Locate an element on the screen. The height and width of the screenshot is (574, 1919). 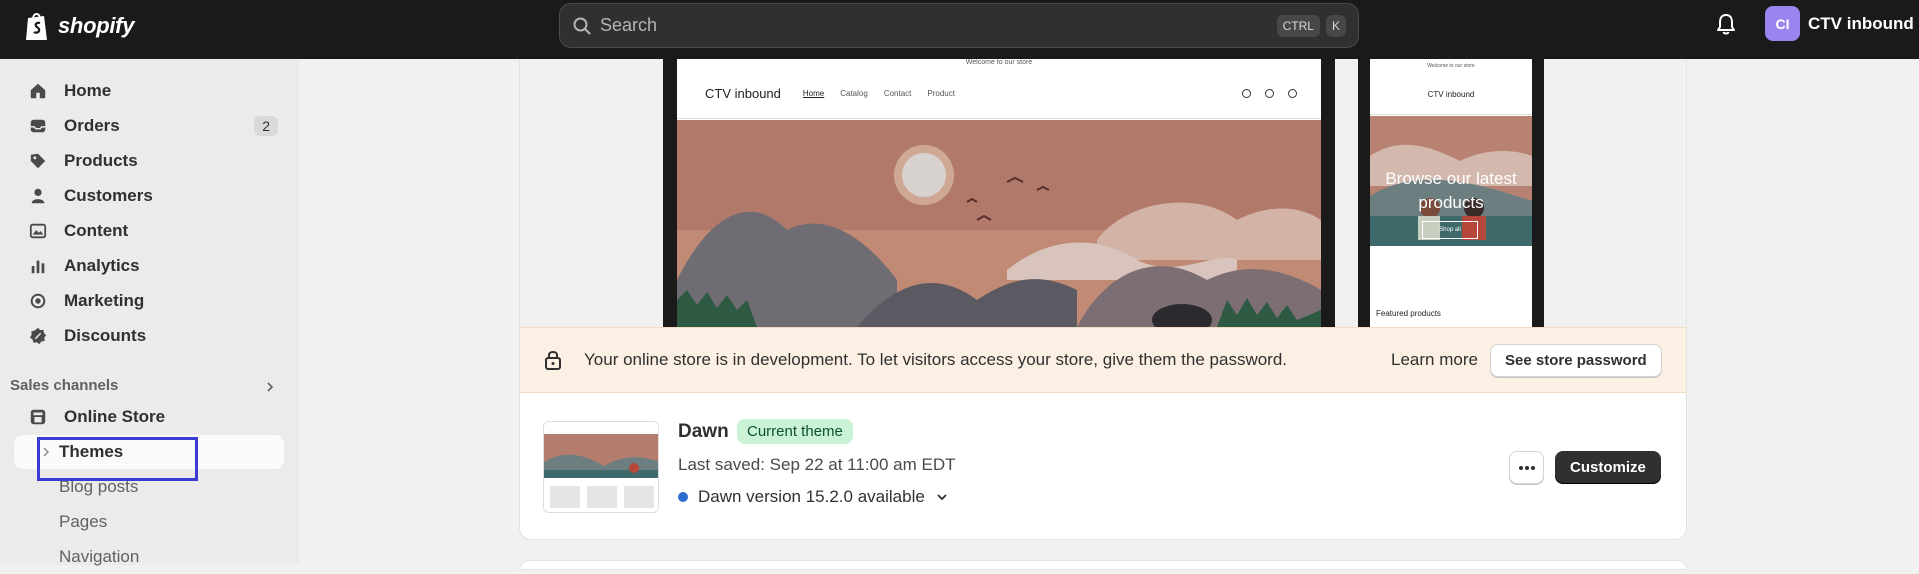
shopify-bag-icon is located at coordinates (36, 26).